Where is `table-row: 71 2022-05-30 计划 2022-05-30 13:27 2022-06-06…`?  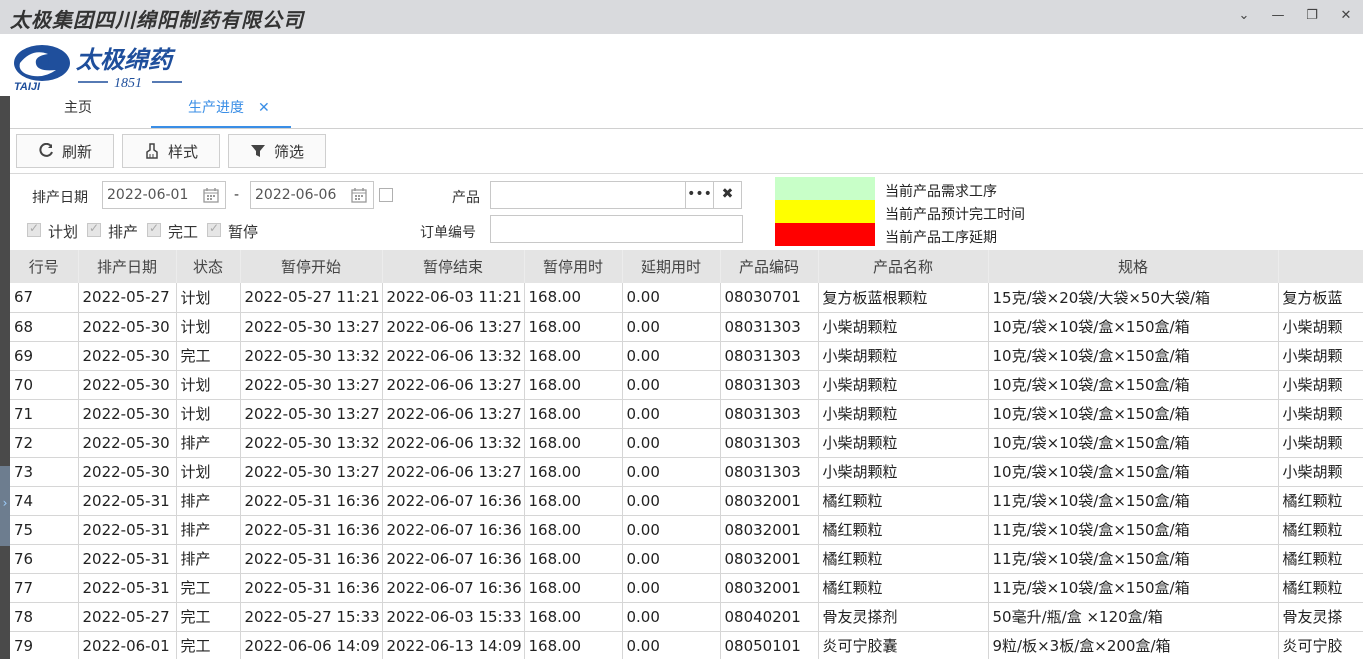 table-row: 71 2022-05-30 计划 2022-05-30 13:27 2022-06-06… is located at coordinates (686, 414).